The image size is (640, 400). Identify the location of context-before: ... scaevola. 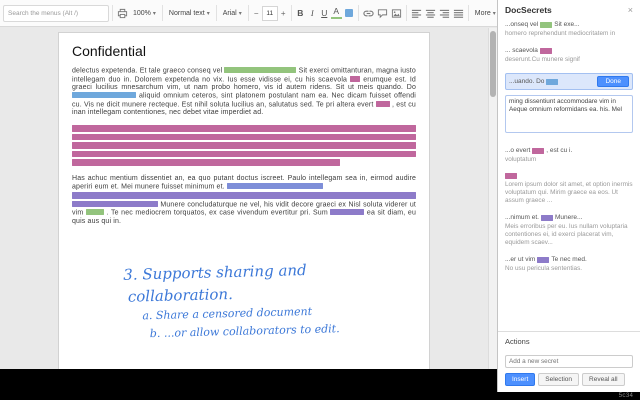
(521, 50).